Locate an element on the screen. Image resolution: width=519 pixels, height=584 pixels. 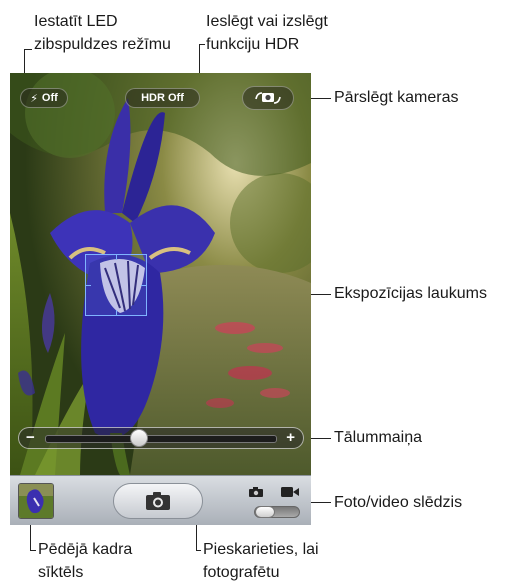
thumbnail-image is located at coordinates (36, 501).